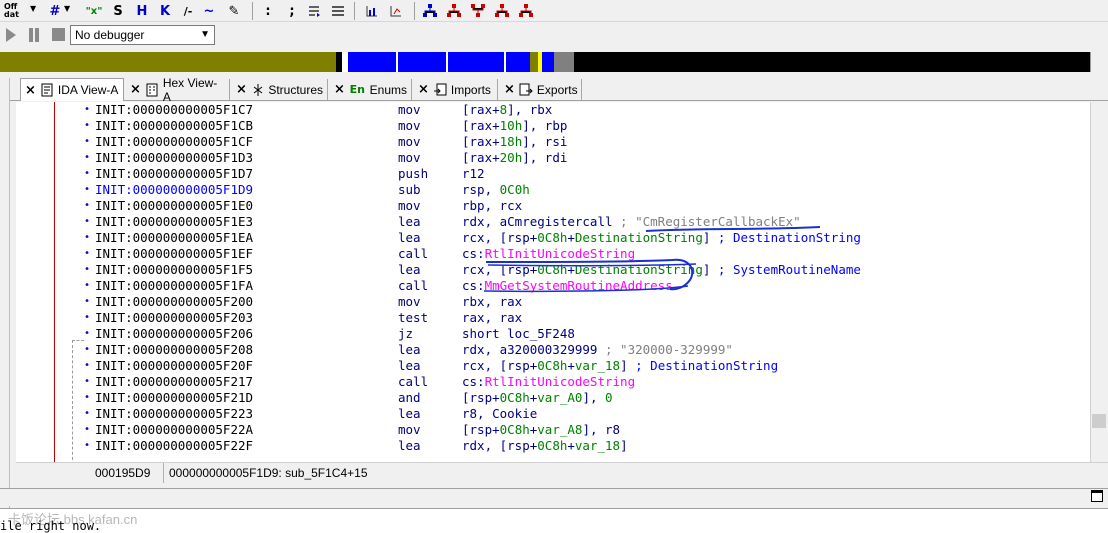 The image size is (1108, 533). Describe the element at coordinates (1099, 421) in the screenshot. I see `scrollbar-thumb` at that location.